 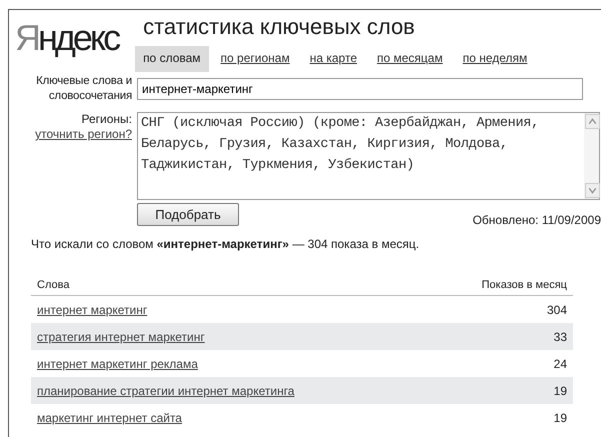 What do you see at coordinates (536, 220) in the screenshot?
I see `updated-date: Обновлено: 11/09/2009` at bounding box center [536, 220].